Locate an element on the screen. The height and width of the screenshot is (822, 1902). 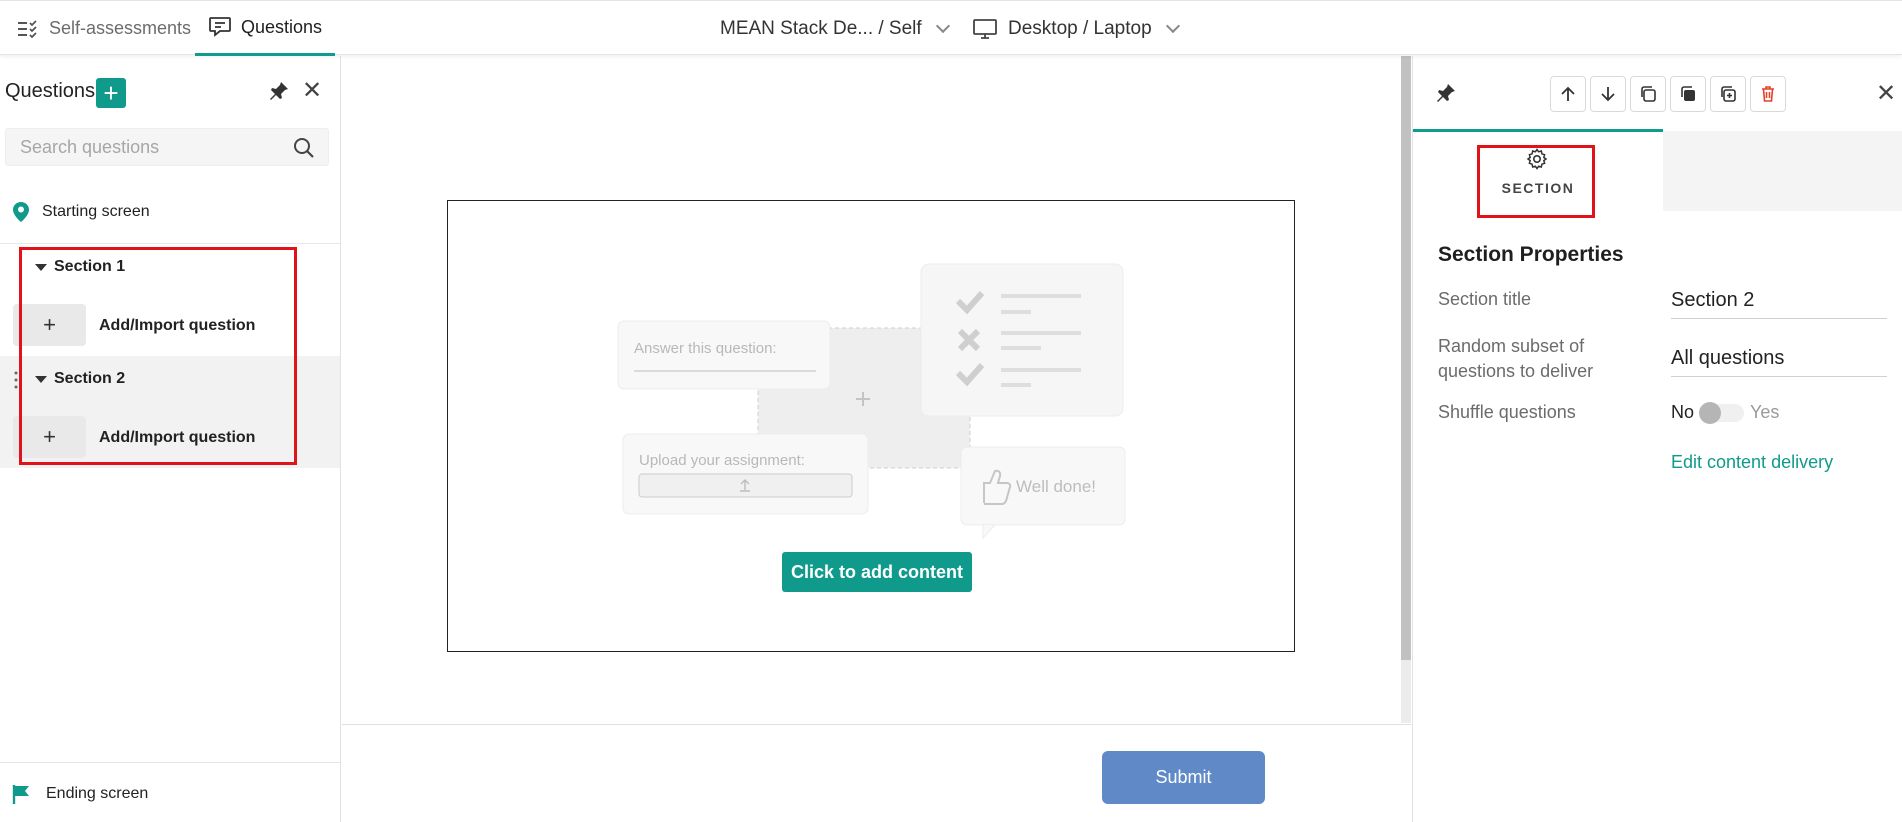
scrollbar-thumb is located at coordinates (1406, 358).